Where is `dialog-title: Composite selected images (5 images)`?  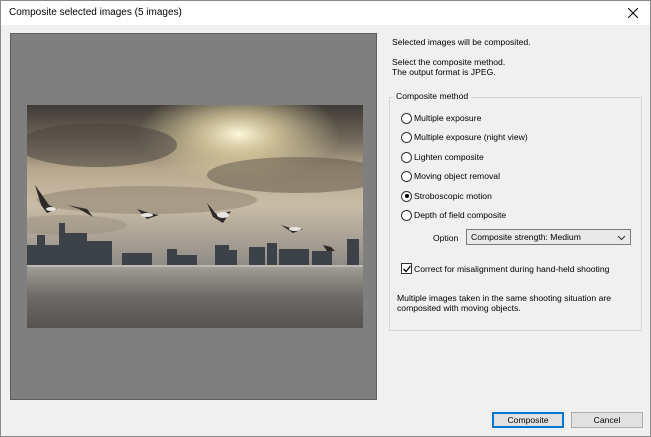
dialog-title: Composite selected images (5 images) is located at coordinates (95, 12).